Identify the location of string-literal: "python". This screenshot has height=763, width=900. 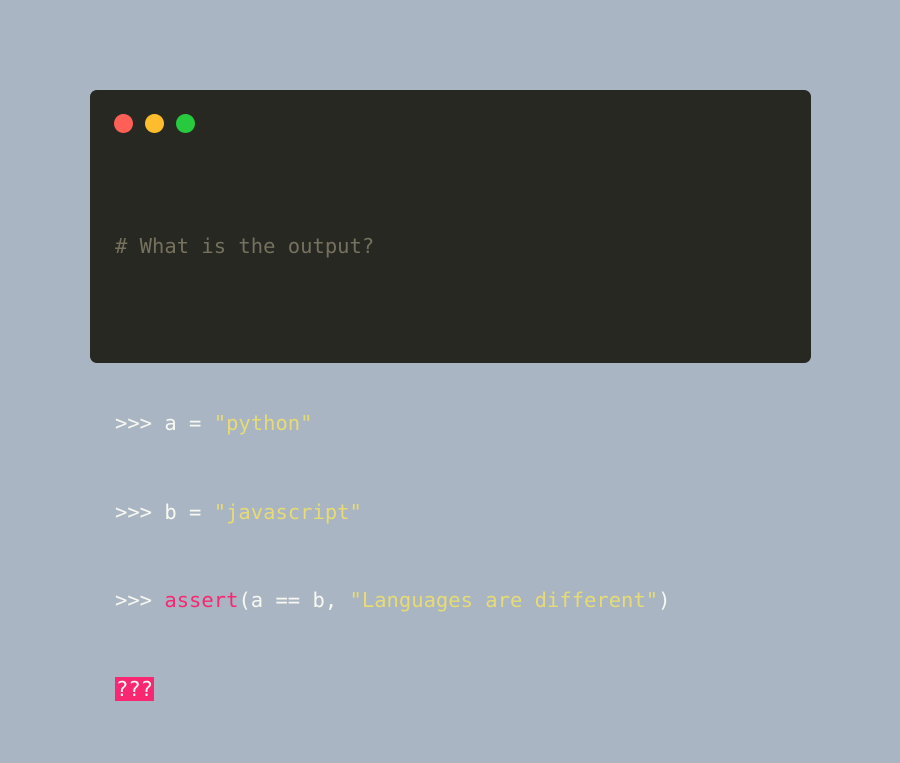
(263, 423).